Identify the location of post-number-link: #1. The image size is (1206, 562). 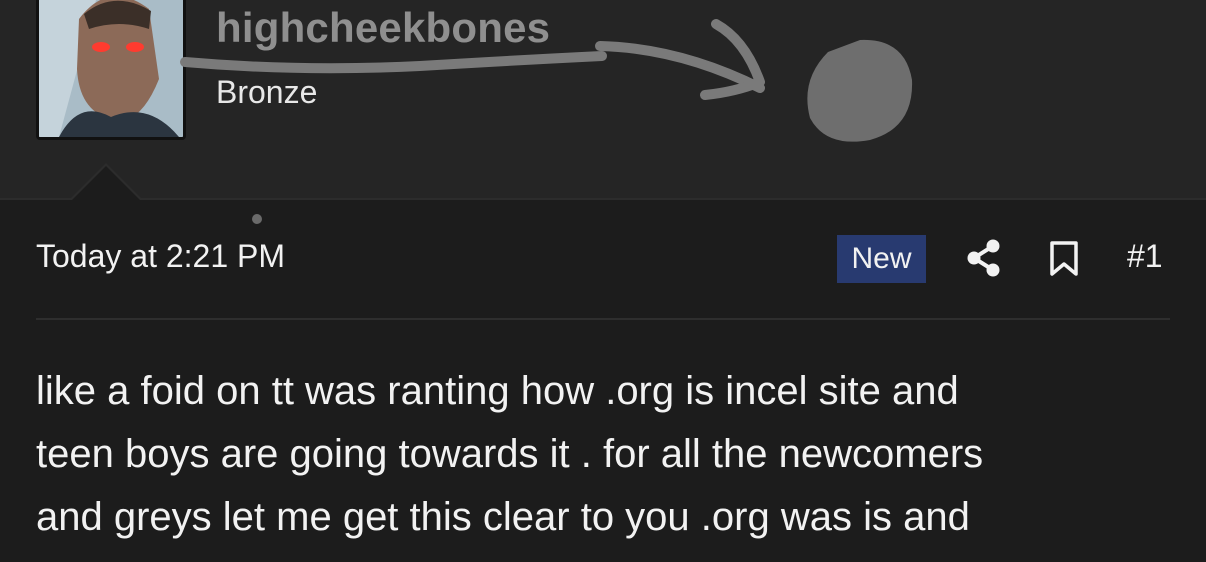
(1145, 256).